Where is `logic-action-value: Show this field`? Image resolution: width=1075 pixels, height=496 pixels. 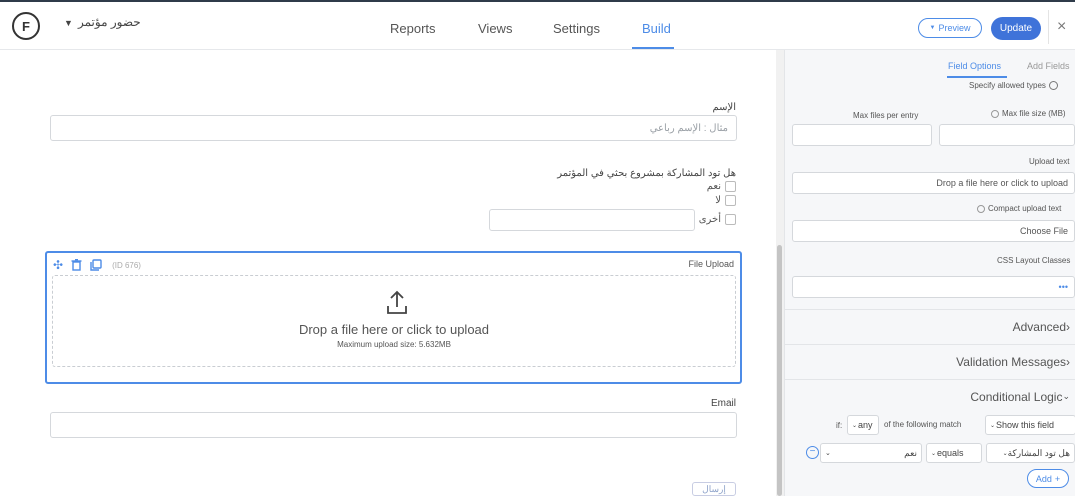
logic-action-value: Show this field is located at coordinates (1025, 425).